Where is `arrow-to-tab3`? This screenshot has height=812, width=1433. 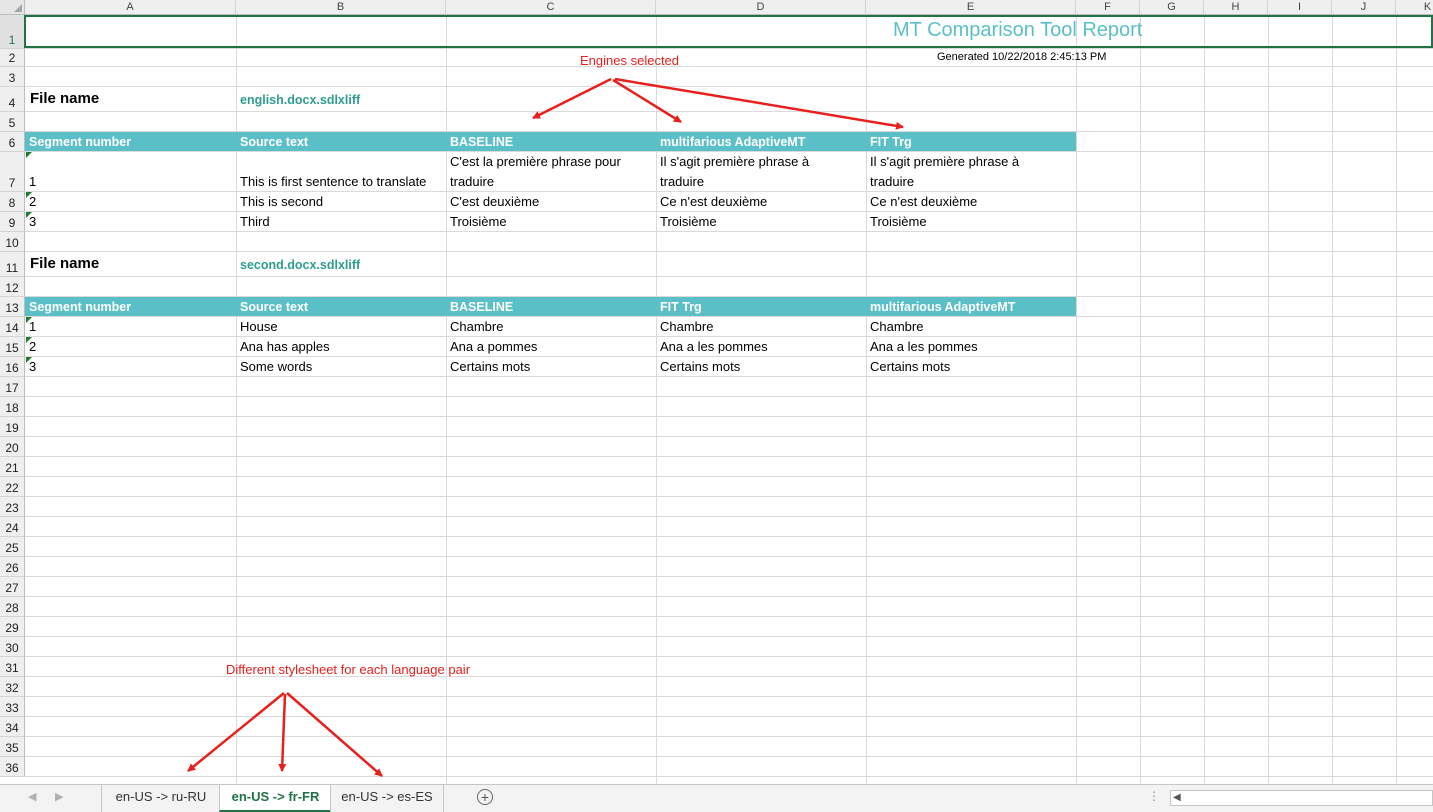
arrow-to-tab3 is located at coordinates (334, 734).